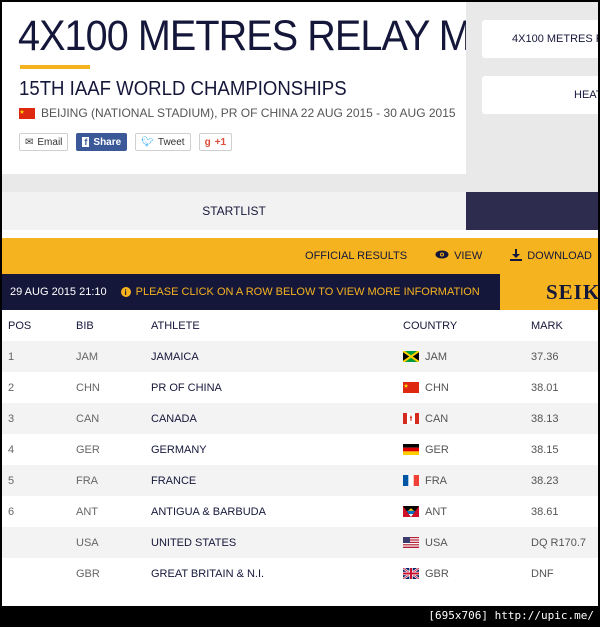  Describe the element at coordinates (549, 292) in the screenshot. I see `sponsor-logo: SEIK` at that location.